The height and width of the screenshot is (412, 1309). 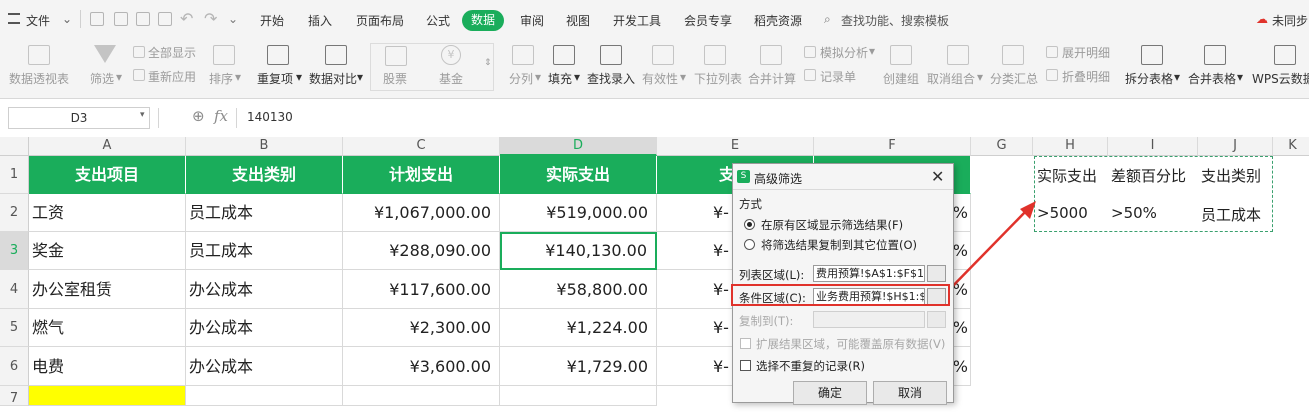 I want to click on stocks-button: 股票, so click(x=395, y=78).